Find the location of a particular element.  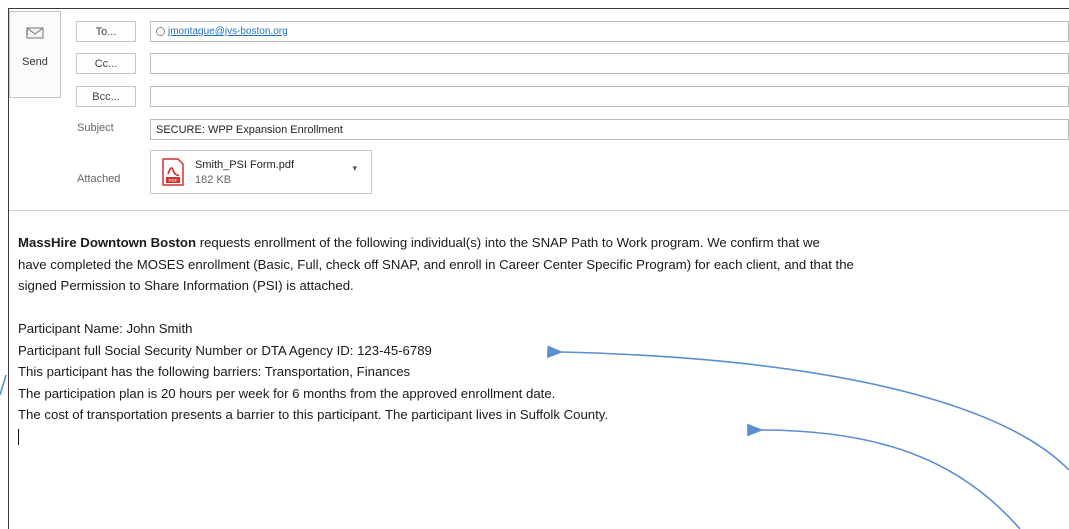

arrow-to-county is located at coordinates (884, 476).